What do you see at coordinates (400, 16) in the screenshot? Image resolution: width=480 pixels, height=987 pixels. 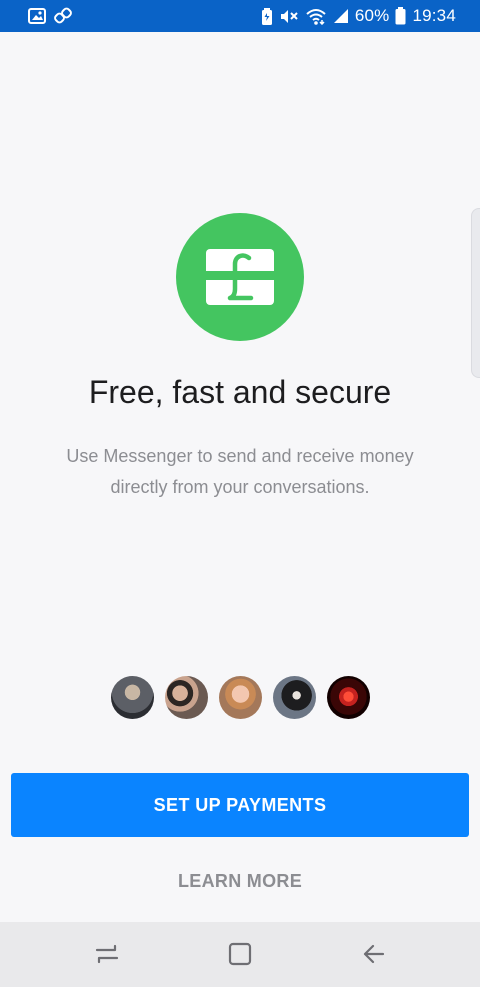 I see `battery-icon` at bounding box center [400, 16].